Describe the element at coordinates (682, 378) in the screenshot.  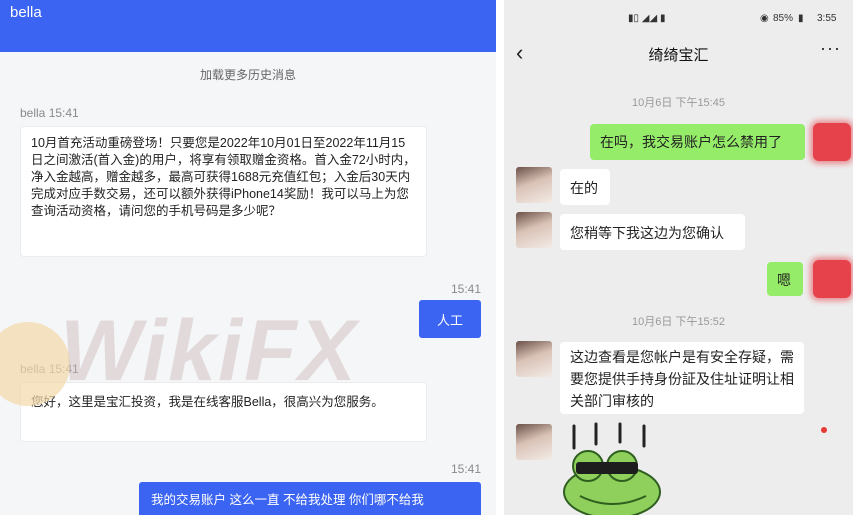
I see `contact-message-bubble: 这边查看是您帐户是有安全存疑，需要您提供手持身份証及住址证明让相关部门审核的` at that location.